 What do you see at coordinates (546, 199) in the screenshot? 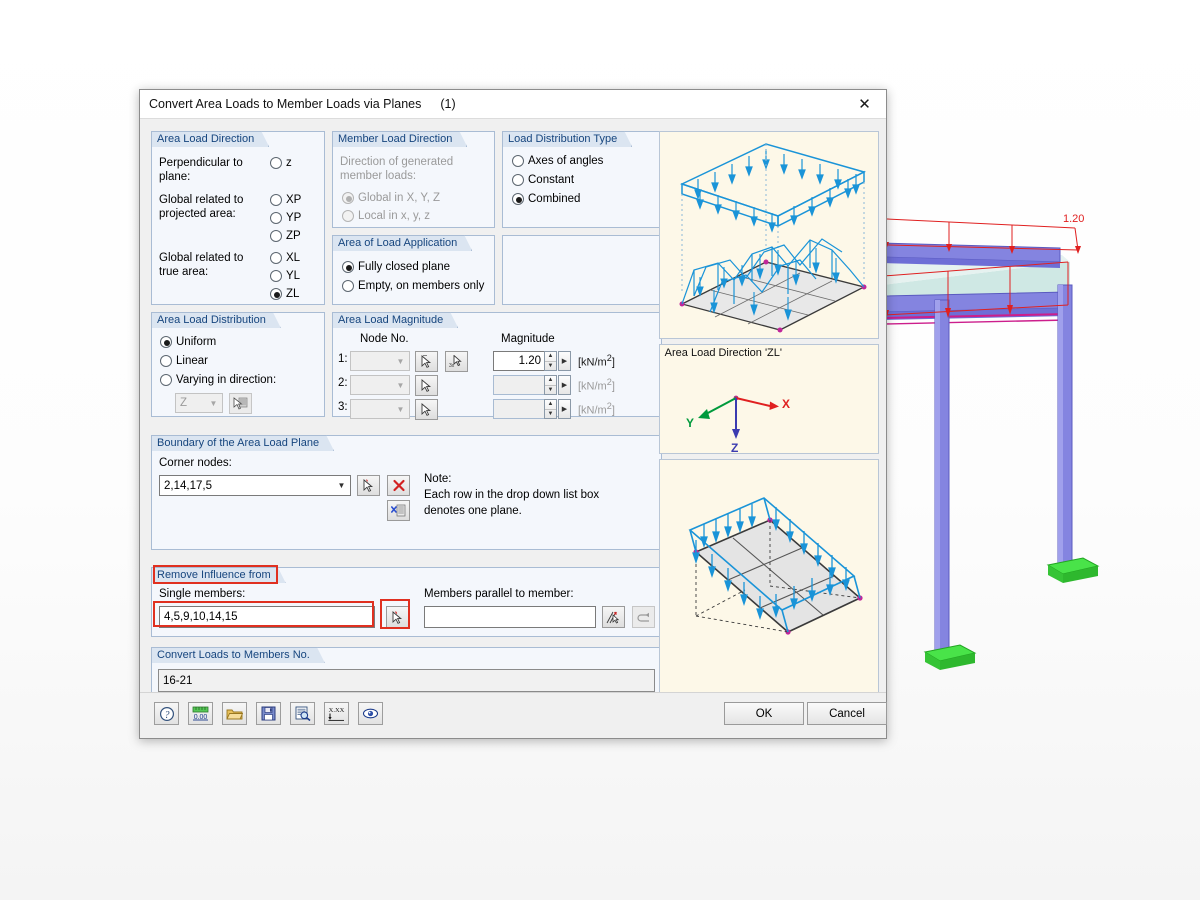
I see `radio-combined: Combined` at bounding box center [546, 199].